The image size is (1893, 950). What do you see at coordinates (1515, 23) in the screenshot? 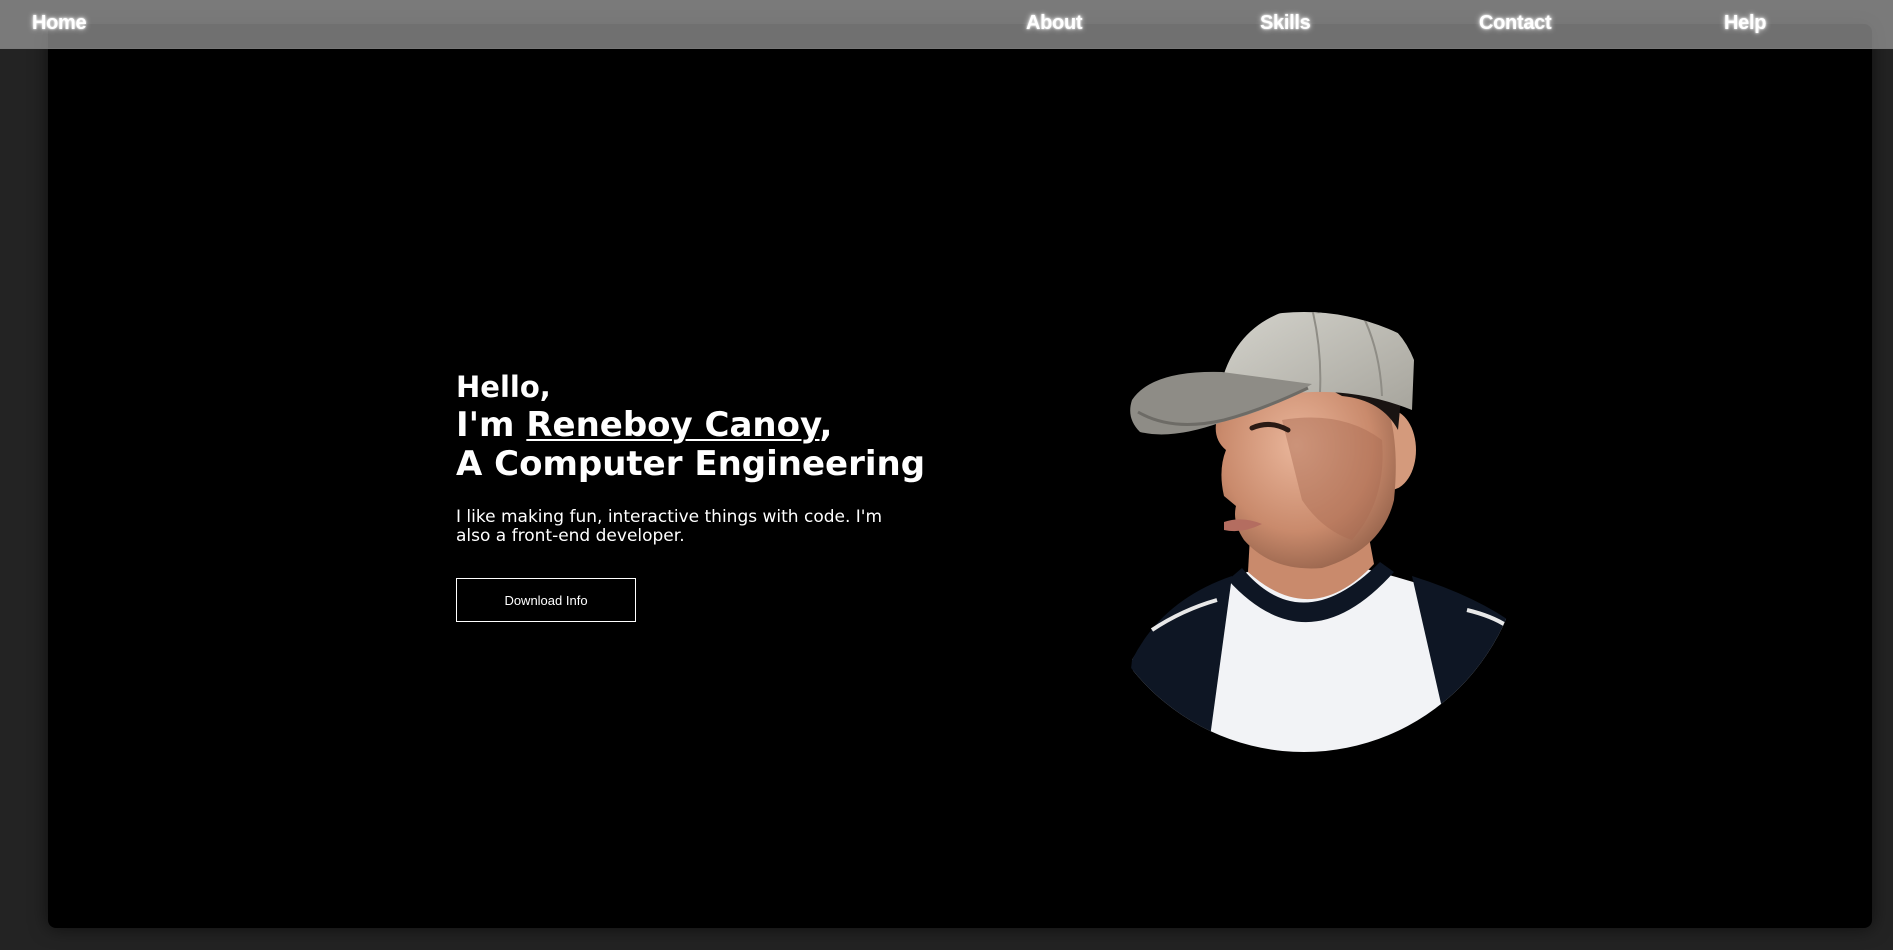
I see `nav-contact-link: Contact` at bounding box center [1515, 23].